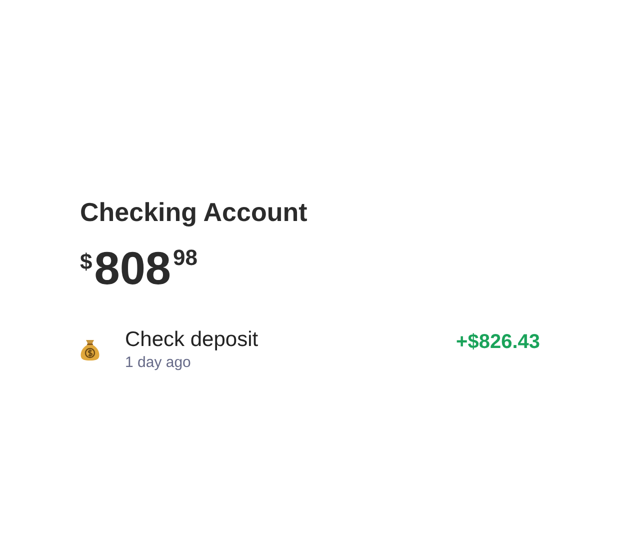 The width and height of the screenshot is (620, 558). I want to click on transaction-amount: +$826.43, so click(498, 342).